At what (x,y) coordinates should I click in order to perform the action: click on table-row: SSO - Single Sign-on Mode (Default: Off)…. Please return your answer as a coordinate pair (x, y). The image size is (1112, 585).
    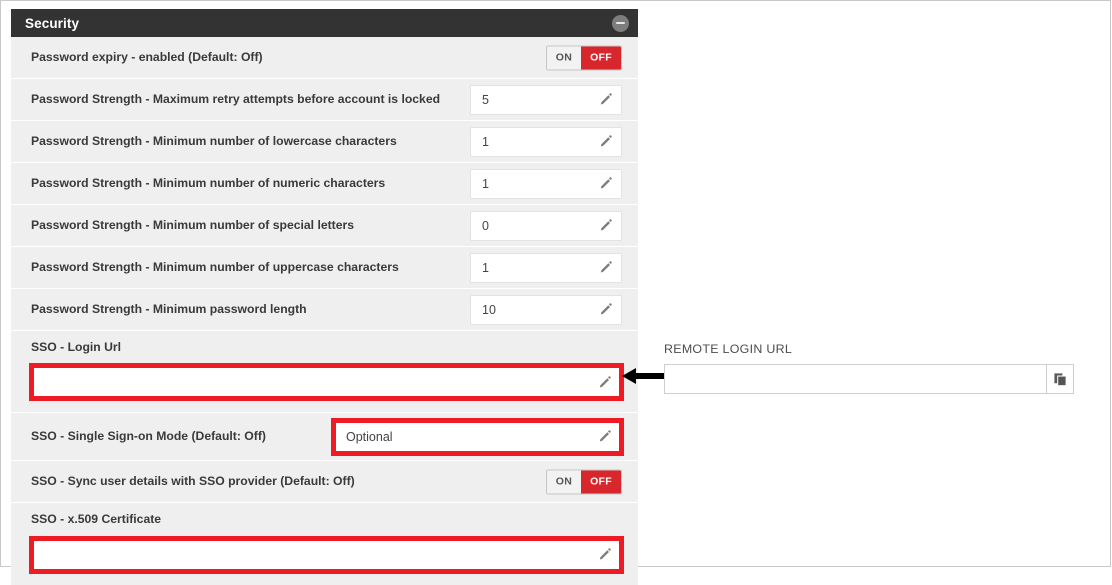
    Looking at the image, I should click on (324, 437).